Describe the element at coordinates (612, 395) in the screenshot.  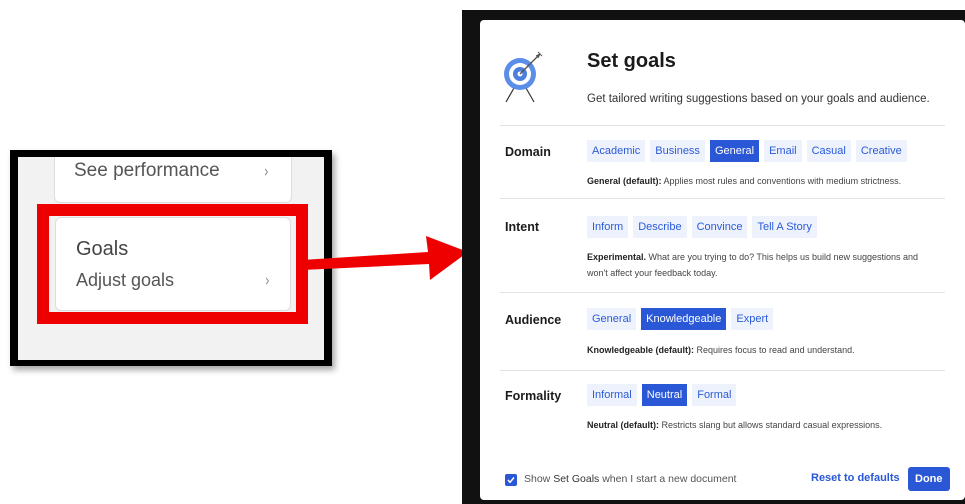
I see `formality-option-informal: Informal` at that location.